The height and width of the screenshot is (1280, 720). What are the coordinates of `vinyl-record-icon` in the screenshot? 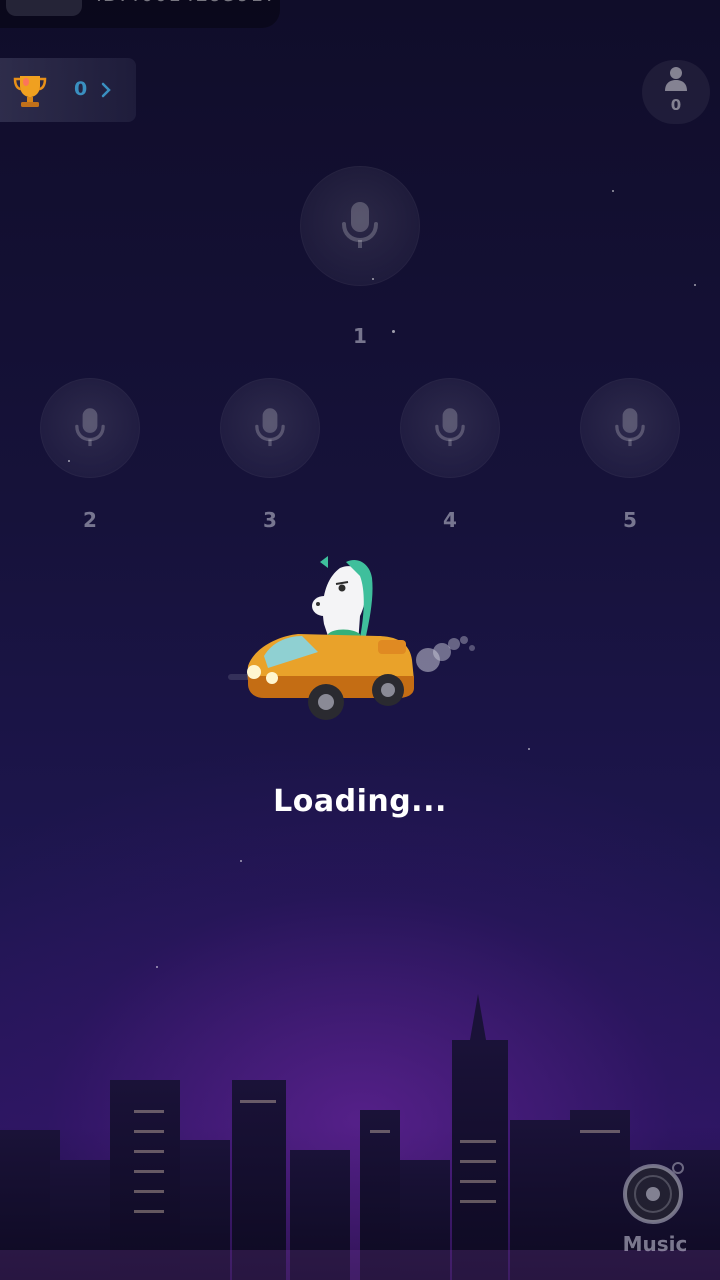 It's located at (653, 1193).